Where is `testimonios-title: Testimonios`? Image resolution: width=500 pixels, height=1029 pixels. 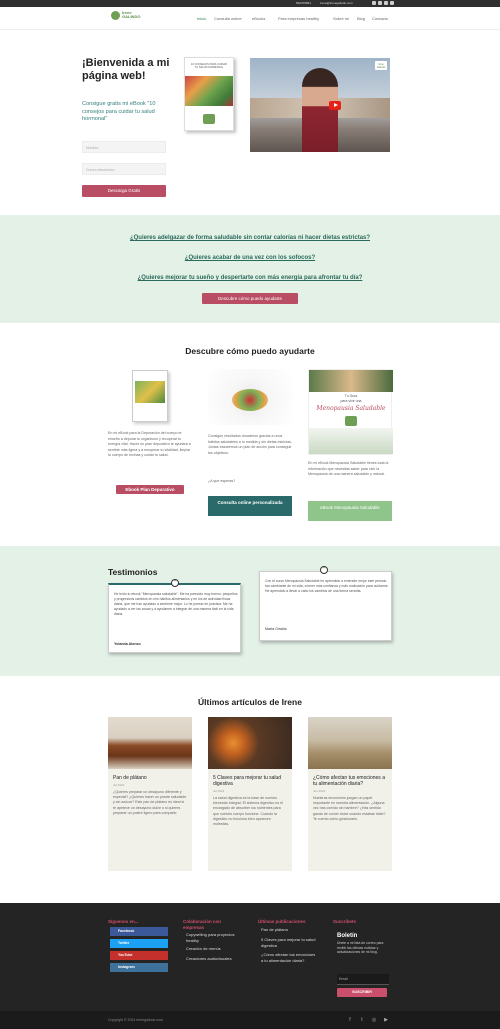 testimonios-title: Testimonios is located at coordinates (133, 572).